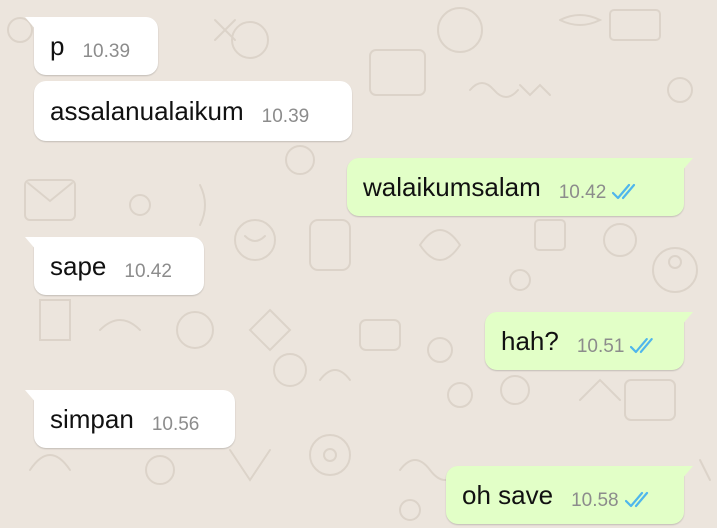 This screenshot has width=717, height=528. What do you see at coordinates (530, 341) in the screenshot?
I see `message-text: hah?` at bounding box center [530, 341].